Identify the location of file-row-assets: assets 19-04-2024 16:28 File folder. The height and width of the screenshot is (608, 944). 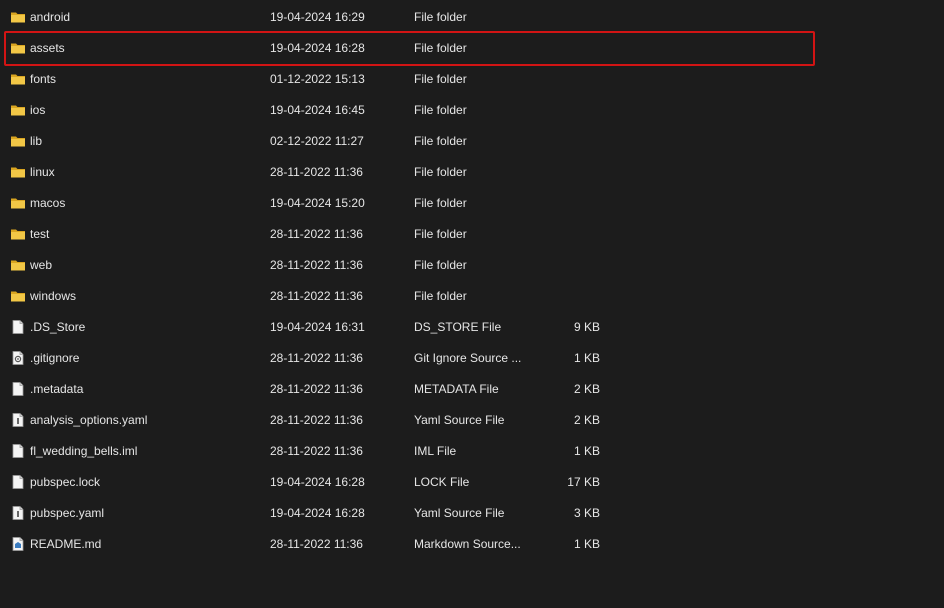
(472, 48).